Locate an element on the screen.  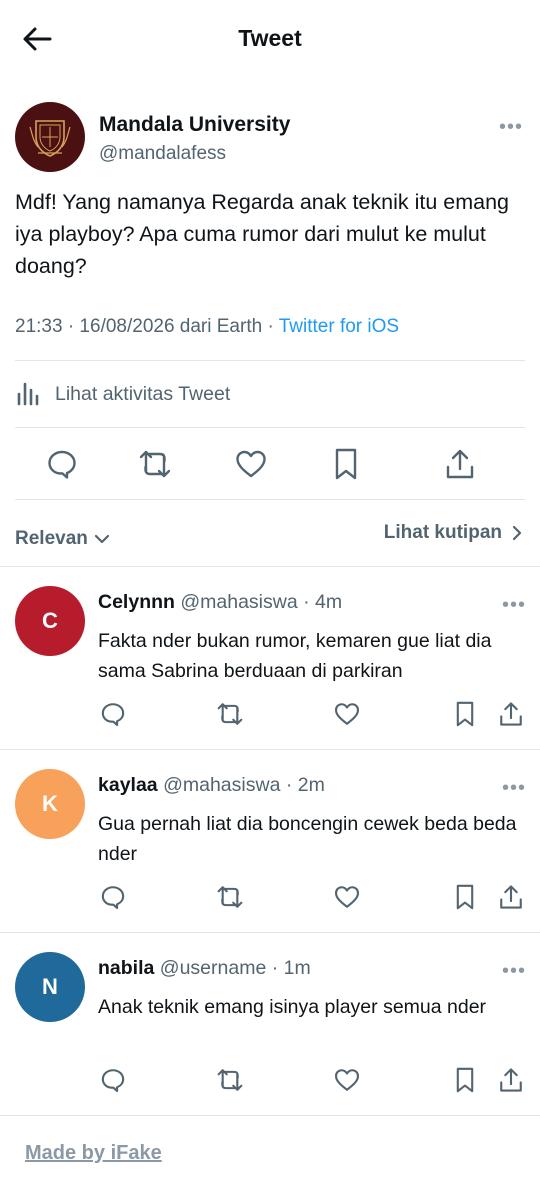
quotes-link: Lihat kutipan is located at coordinates (455, 533).